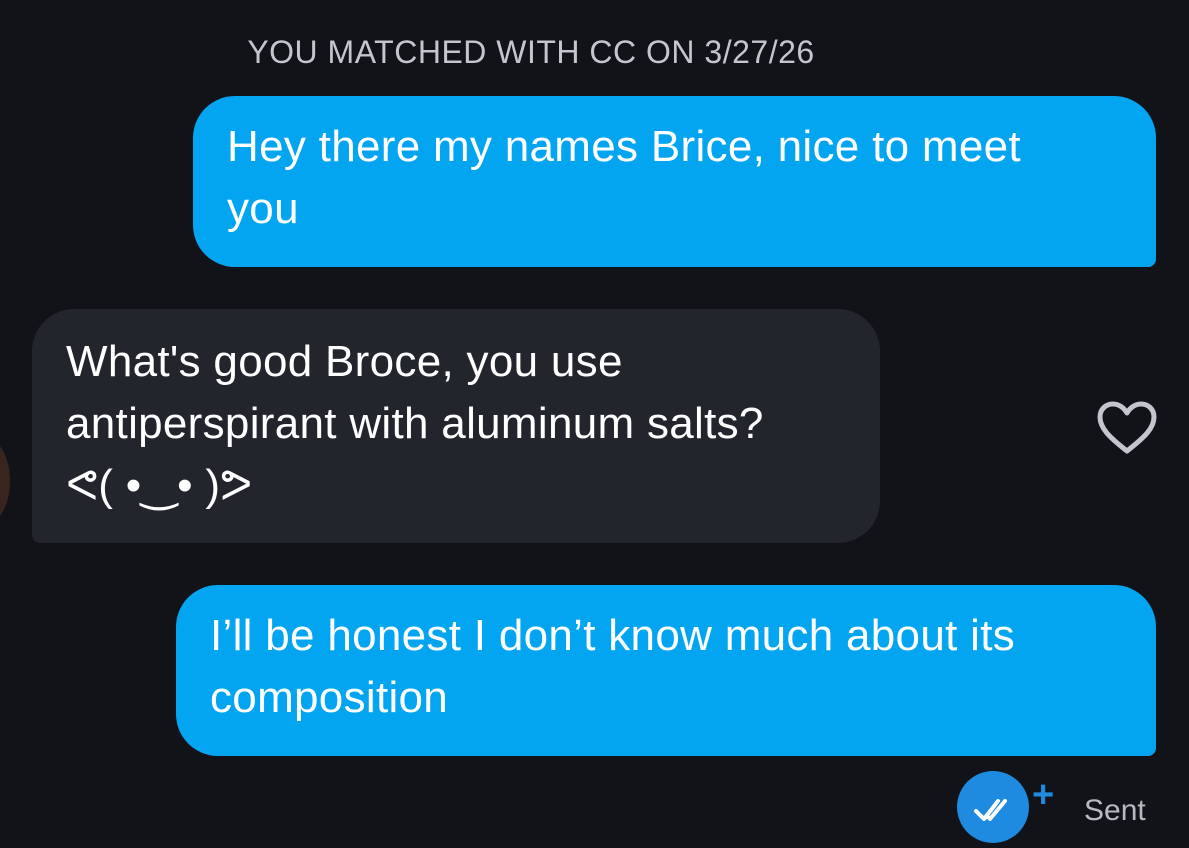  I want to click on message-text-line: Hey there my names Brice, nice to meet, so click(624, 146).